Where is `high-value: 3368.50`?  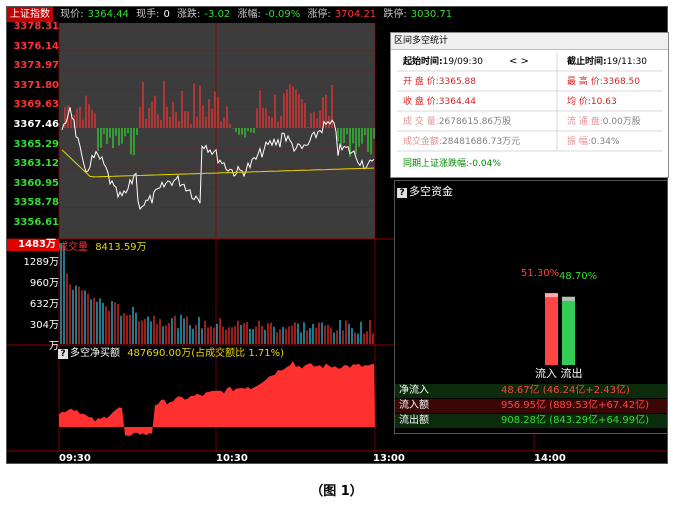 high-value: 3368.50 is located at coordinates (621, 82).